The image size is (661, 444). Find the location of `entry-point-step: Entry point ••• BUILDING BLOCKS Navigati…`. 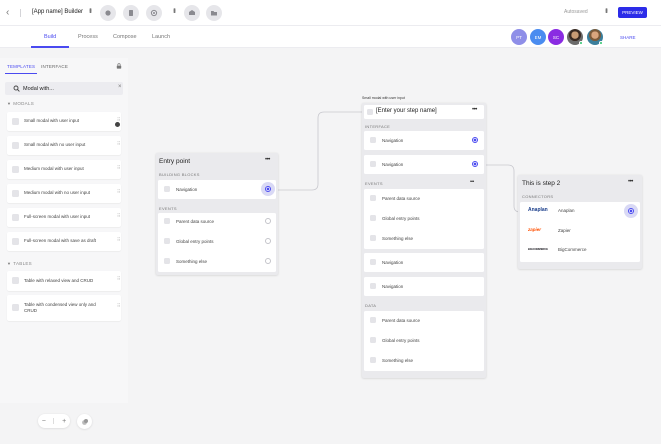

entry-point-step: Entry point ••• BUILDING BLOCKS Navigati… is located at coordinates (217, 214).